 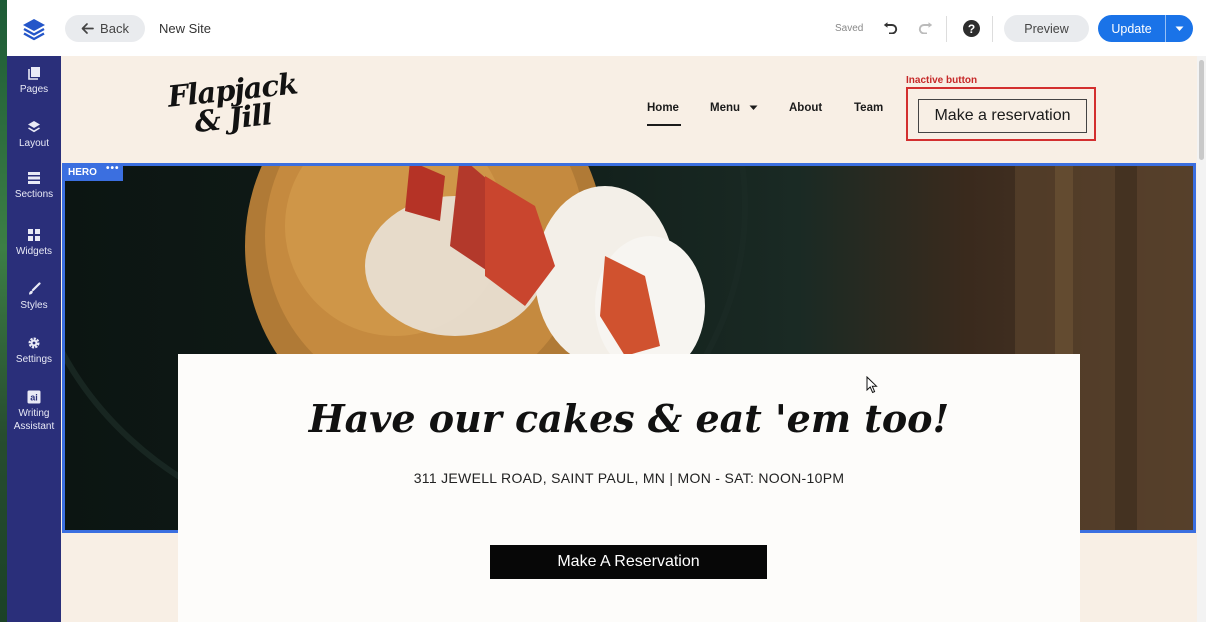 I want to click on sidebar-item-writing-assistant: ai Writing Assistant, so click(x=34, y=411).